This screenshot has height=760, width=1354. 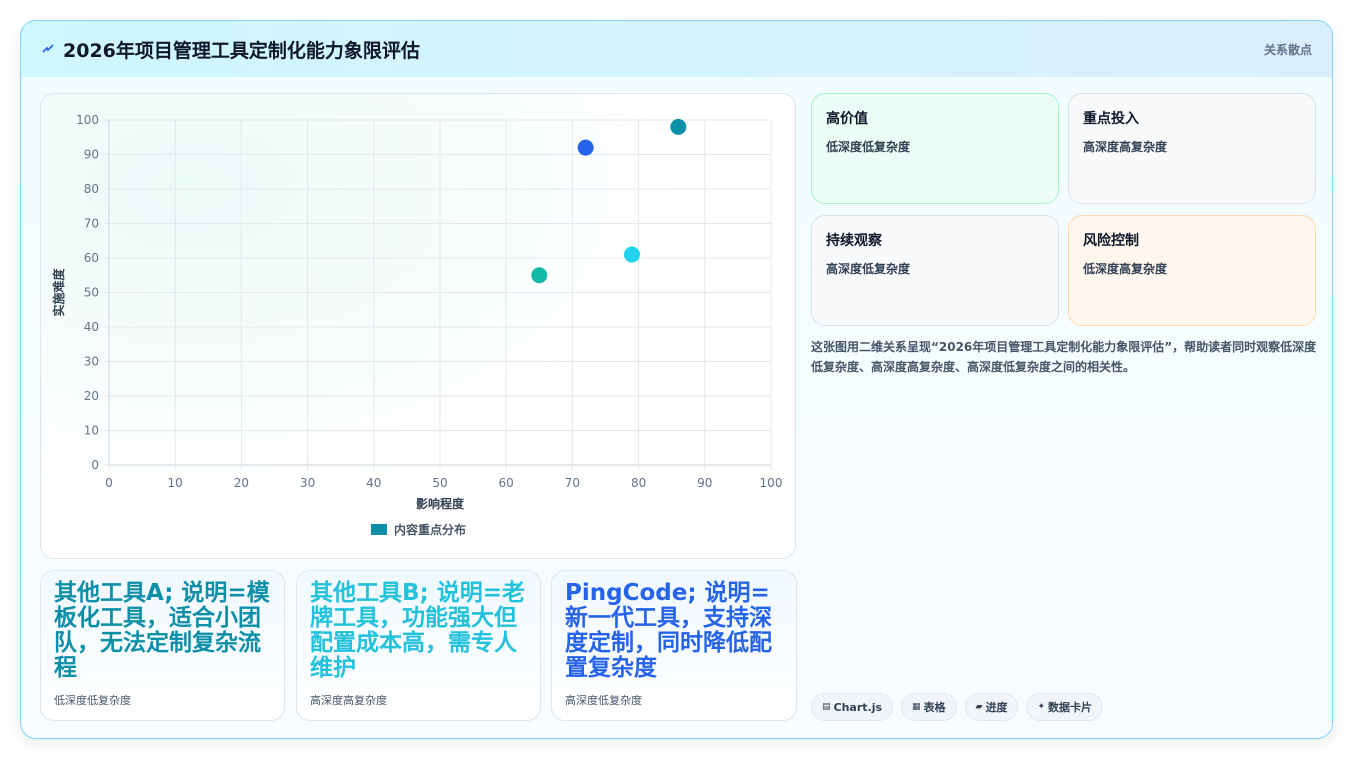 I want to click on tool-name: 其他工具B; 说明=老牌工具，功能强大但配置成本高，需专人维护, so click(x=418, y=630).